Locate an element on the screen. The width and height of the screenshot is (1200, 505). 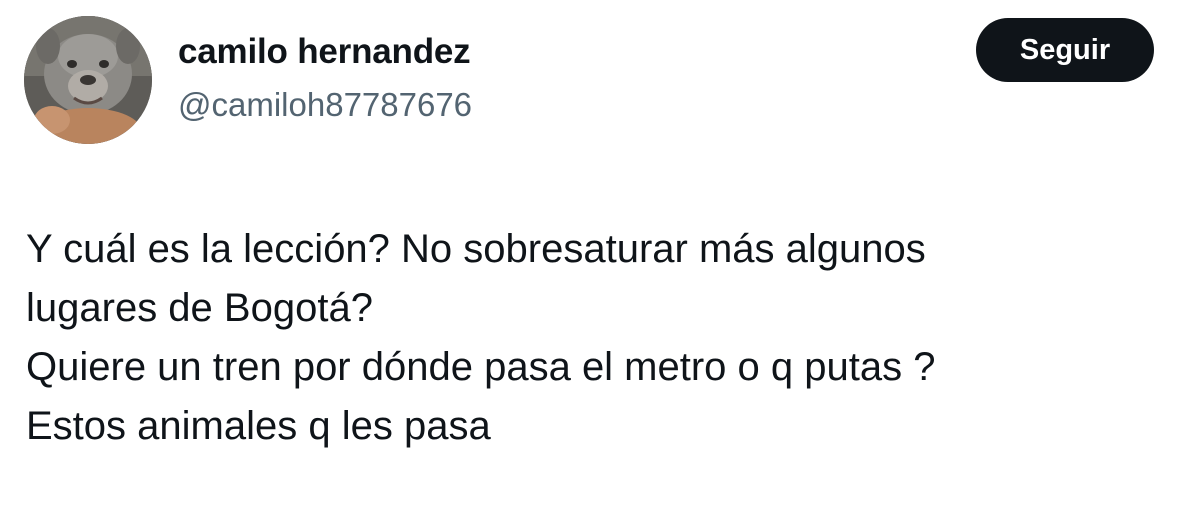
avatar is located at coordinates (88, 80).